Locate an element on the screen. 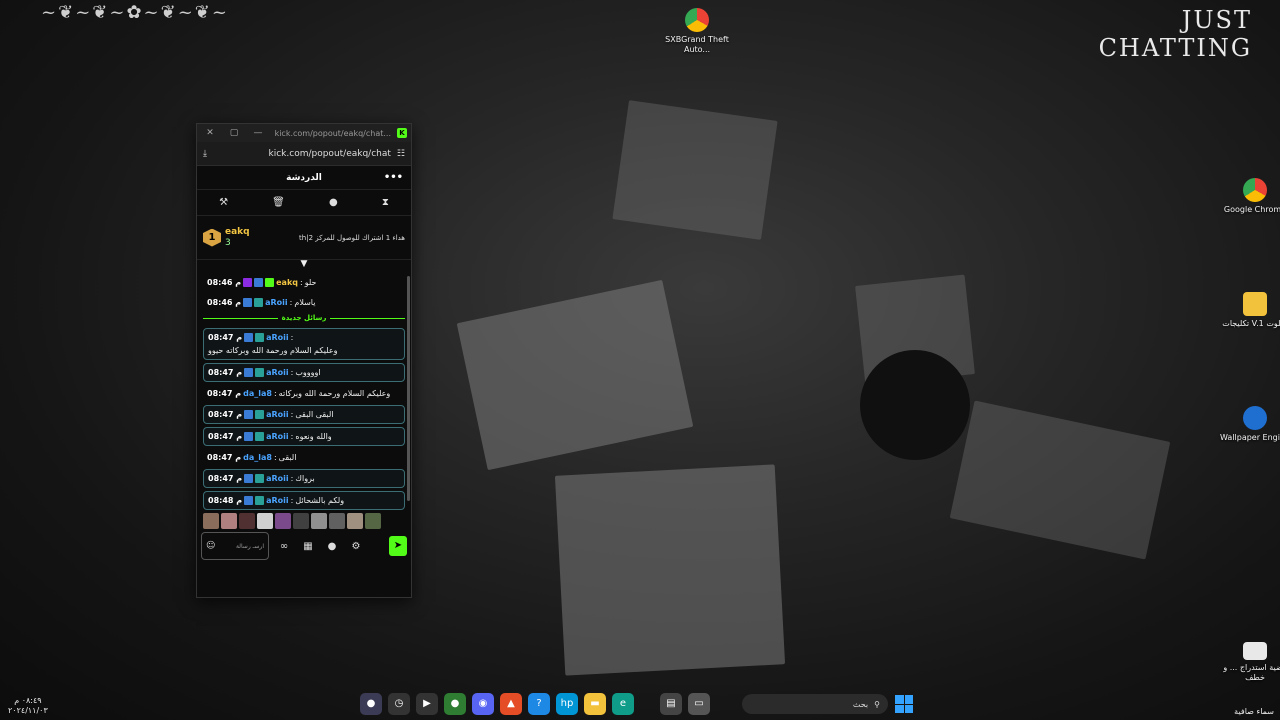 The height and width of the screenshot is (720, 1280). address-url: kick.com/popout/eakq/chat is located at coordinates (302, 154).